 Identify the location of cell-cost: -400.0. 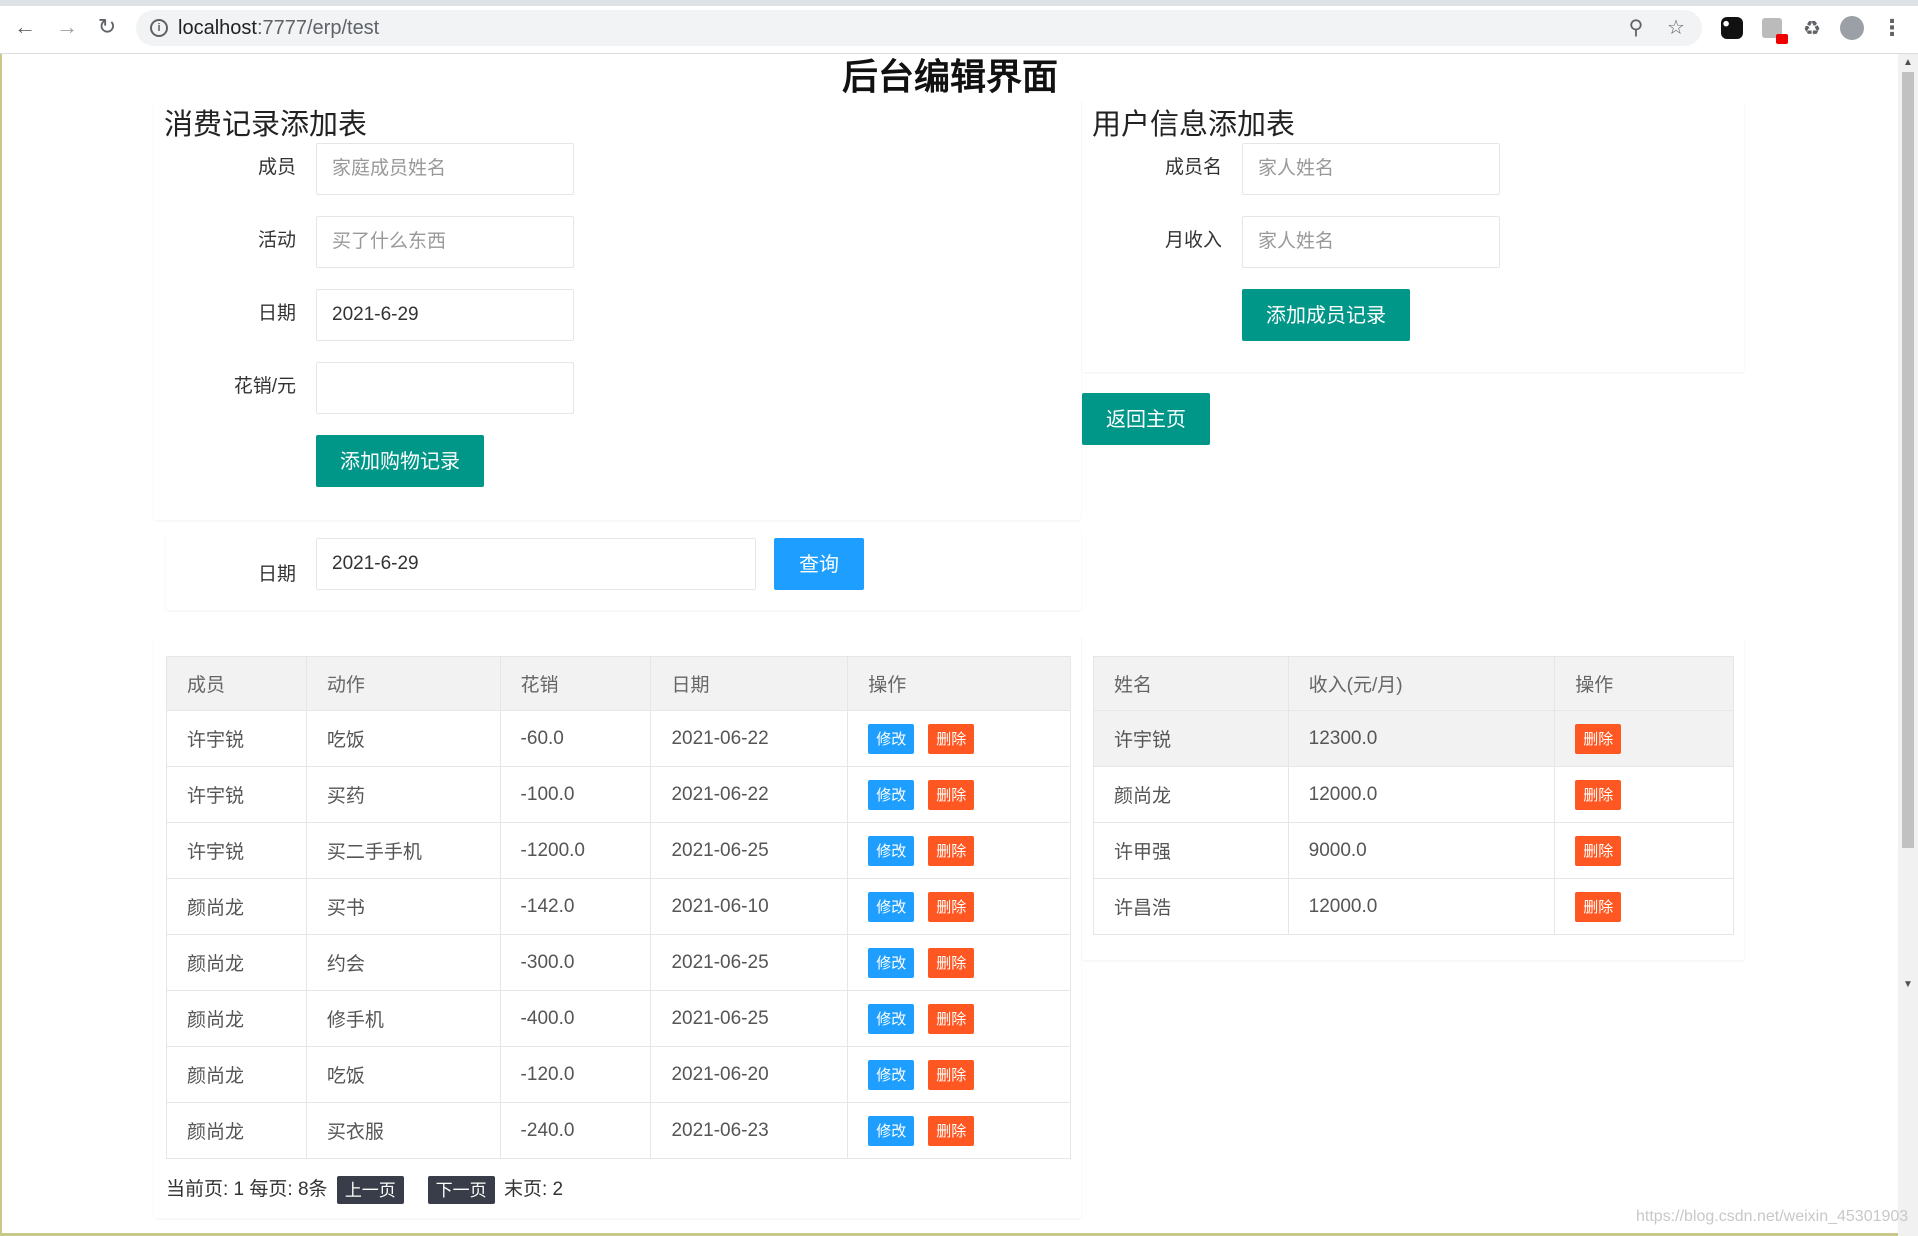
(575, 1018).